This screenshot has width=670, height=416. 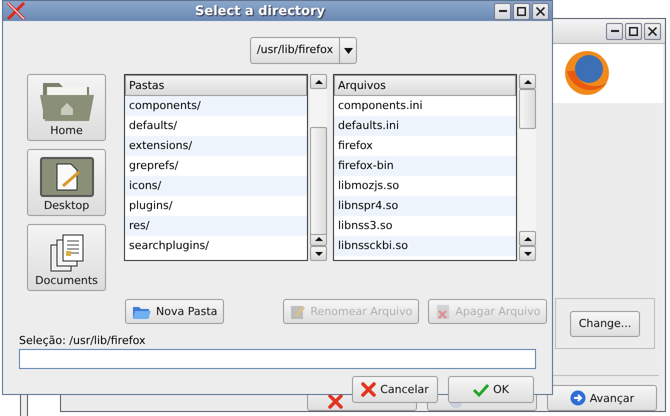 What do you see at coordinates (425, 106) in the screenshot?
I see `file-item: components.ini` at bounding box center [425, 106].